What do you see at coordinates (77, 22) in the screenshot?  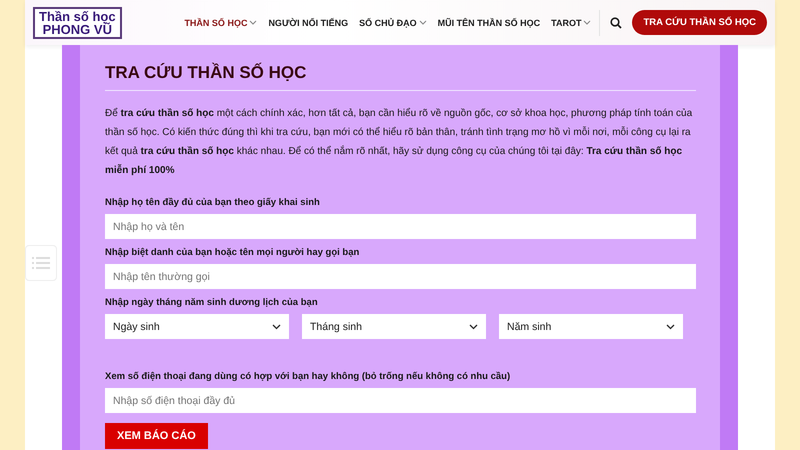 I see `logo: Thần số học PHONG VŨ` at bounding box center [77, 22].